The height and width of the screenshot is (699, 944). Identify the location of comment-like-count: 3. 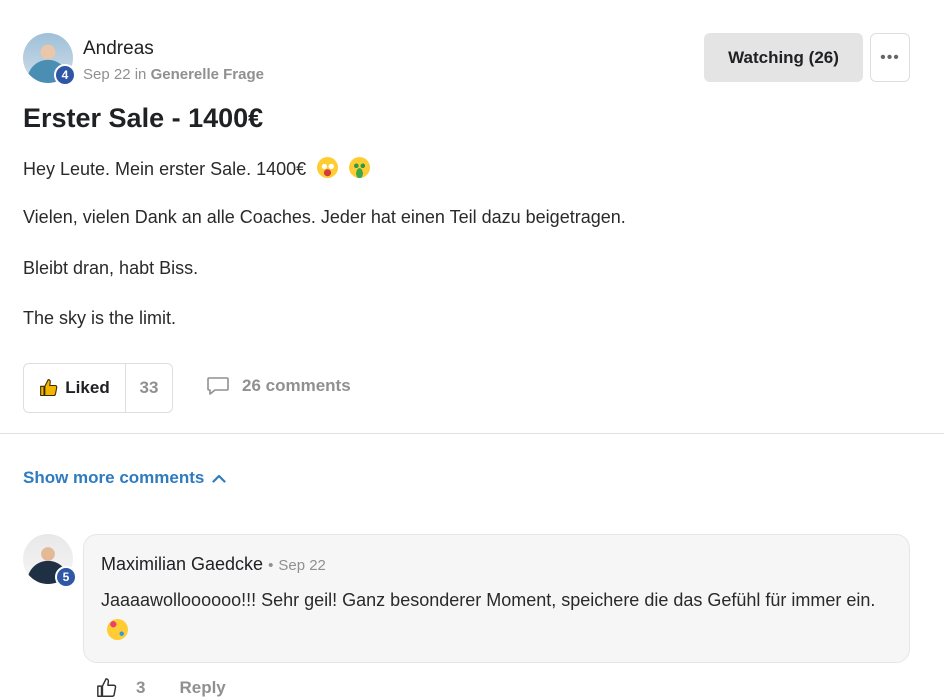
(140, 688).